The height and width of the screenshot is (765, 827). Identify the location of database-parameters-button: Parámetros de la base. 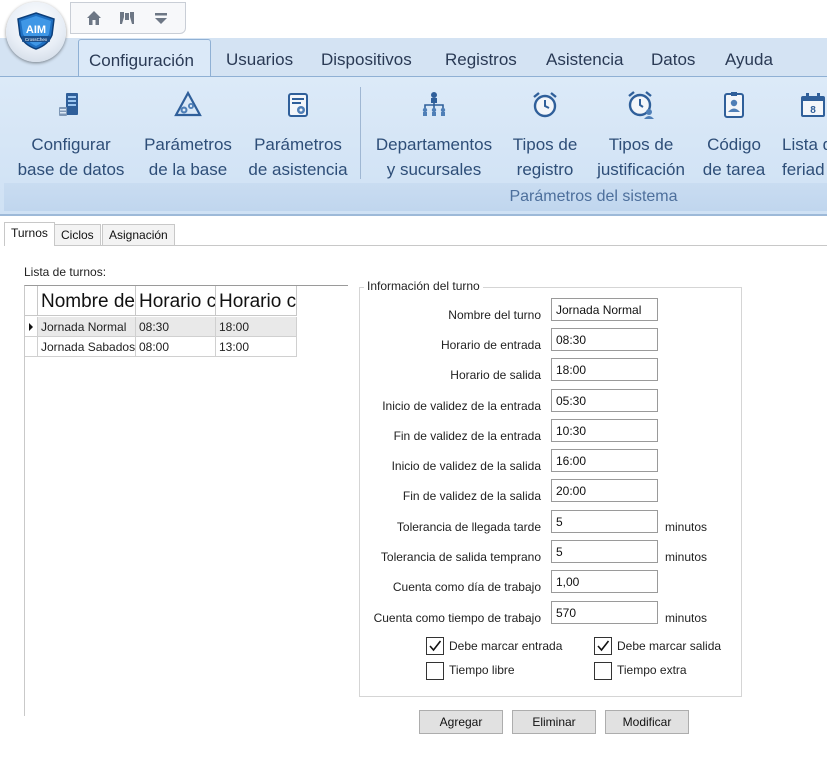
(188, 142).